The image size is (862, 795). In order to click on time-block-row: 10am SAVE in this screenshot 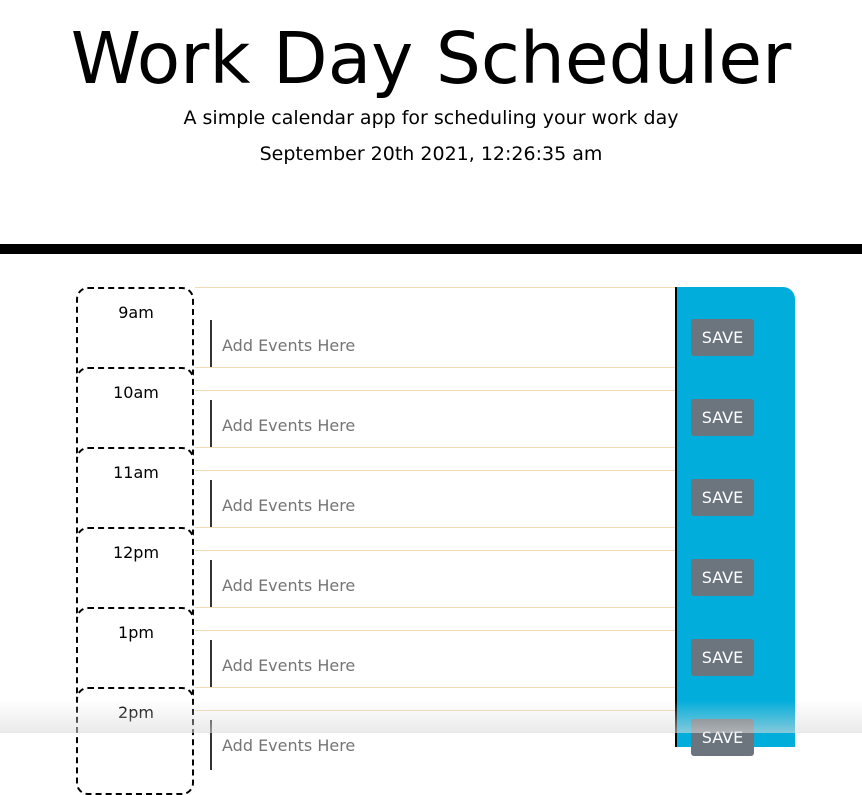, I will do `click(436, 421)`.